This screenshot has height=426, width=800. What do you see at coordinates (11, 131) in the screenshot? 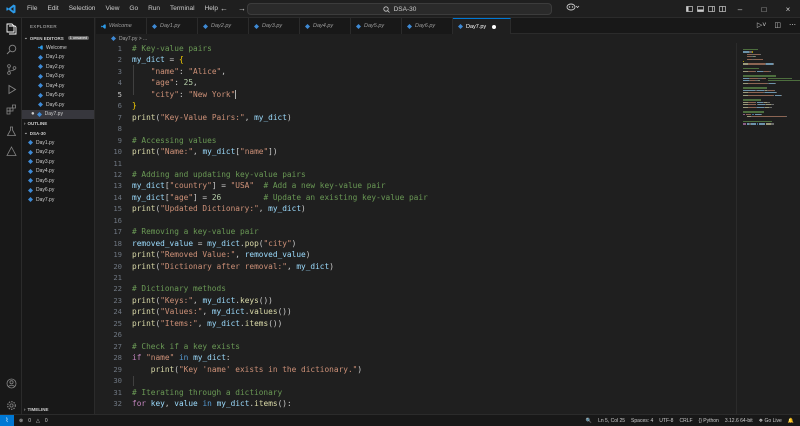
I see `testing-flask-icon` at bounding box center [11, 131].